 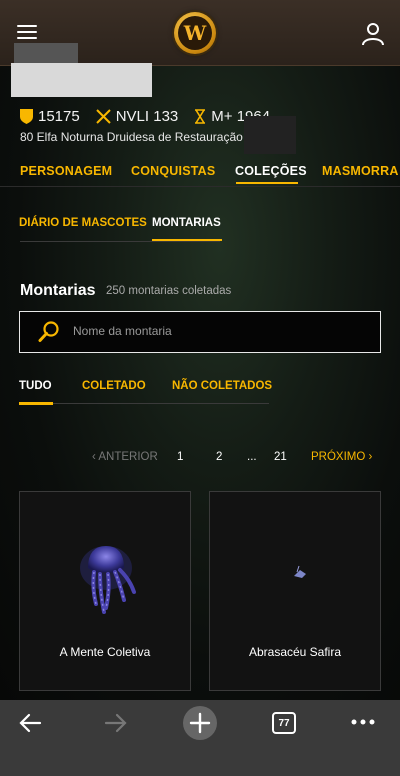 I want to click on subtab-mounts: MONTARIAS, so click(x=186, y=223).